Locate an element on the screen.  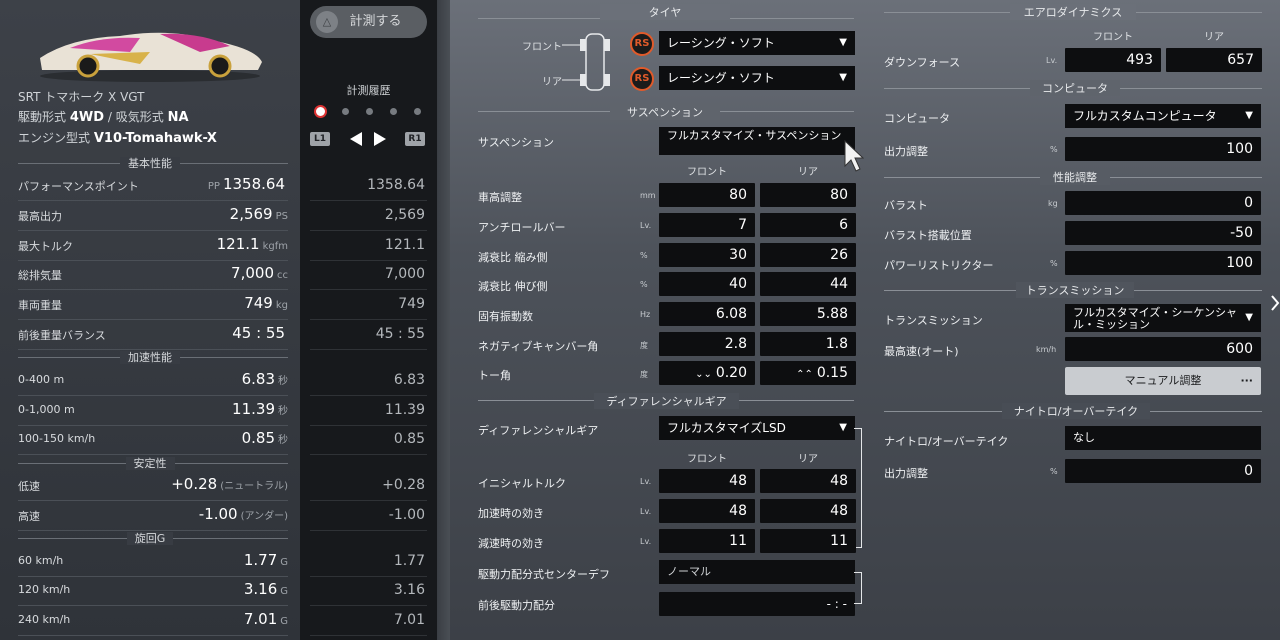
suspension-select: フルカスタマイズ・サスペンション is located at coordinates (757, 141).